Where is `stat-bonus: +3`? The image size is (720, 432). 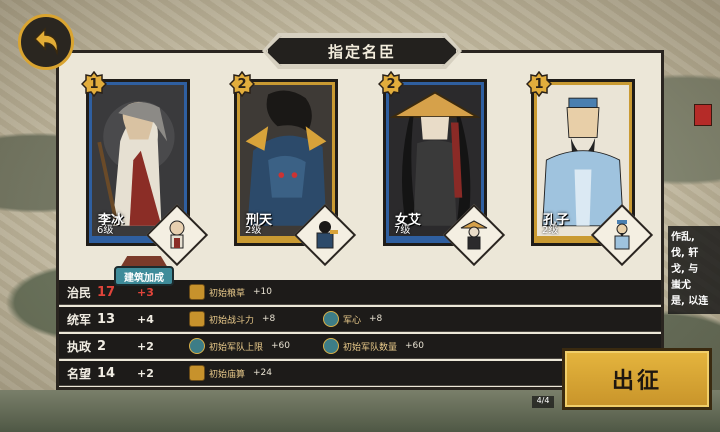
stat-bonus: +3 is located at coordinates (145, 292).